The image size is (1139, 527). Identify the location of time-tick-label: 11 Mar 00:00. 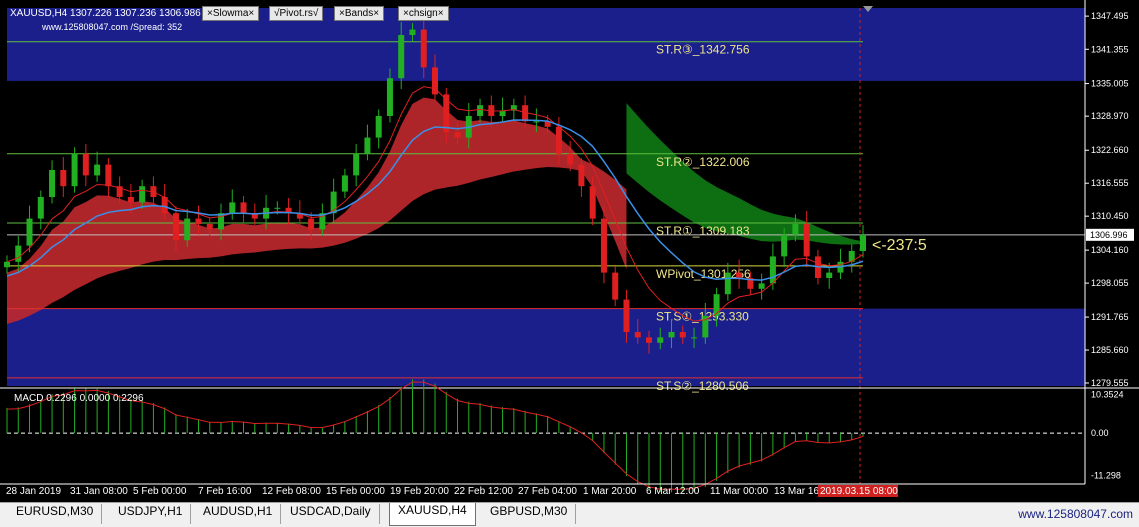
(739, 491).